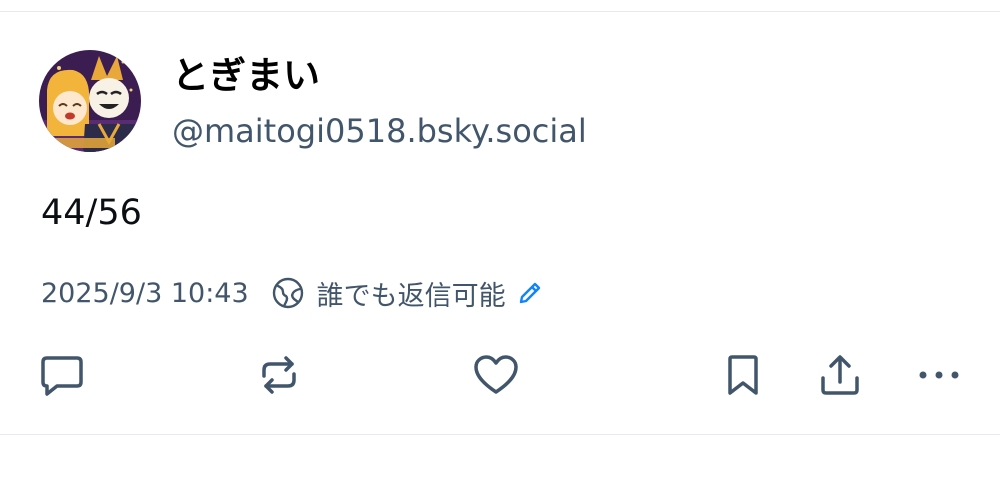 This screenshot has width=1000, height=488. I want to click on reply-setting-label: 誰でも返信可能, so click(411, 296).